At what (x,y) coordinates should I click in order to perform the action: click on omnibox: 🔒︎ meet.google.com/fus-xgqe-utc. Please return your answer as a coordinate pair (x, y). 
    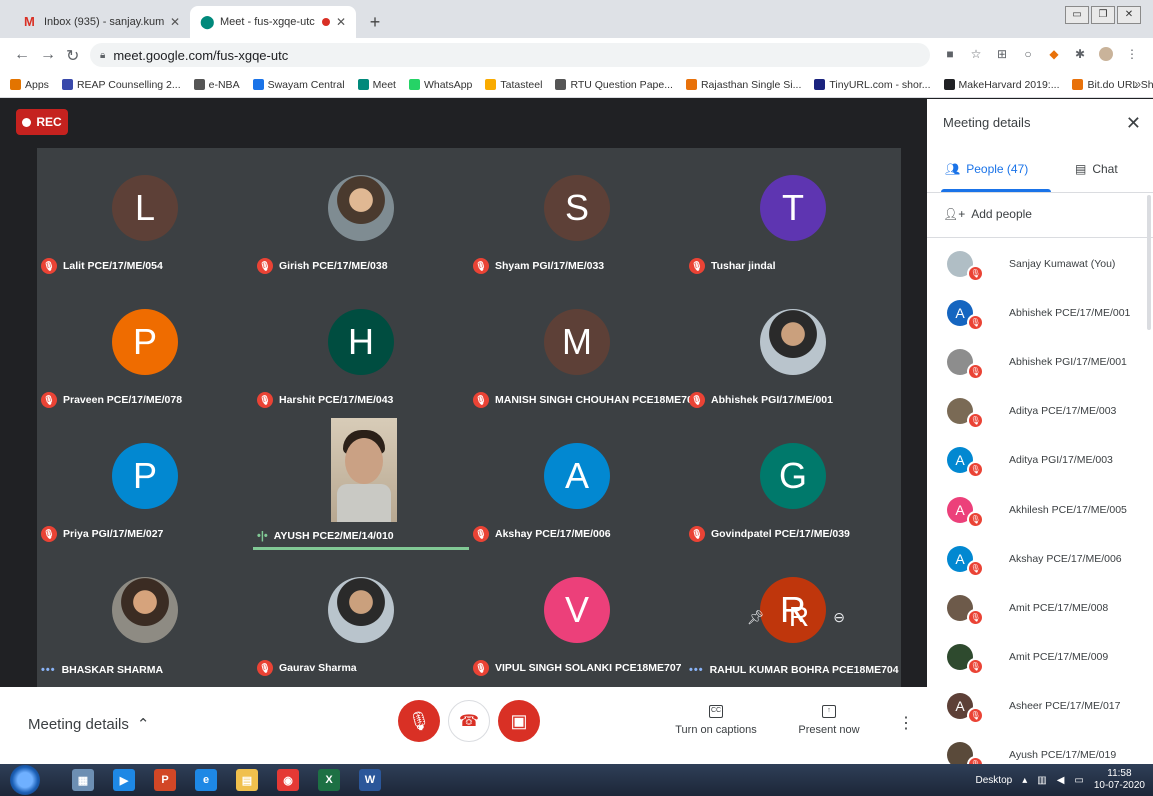
    Looking at the image, I should click on (510, 55).